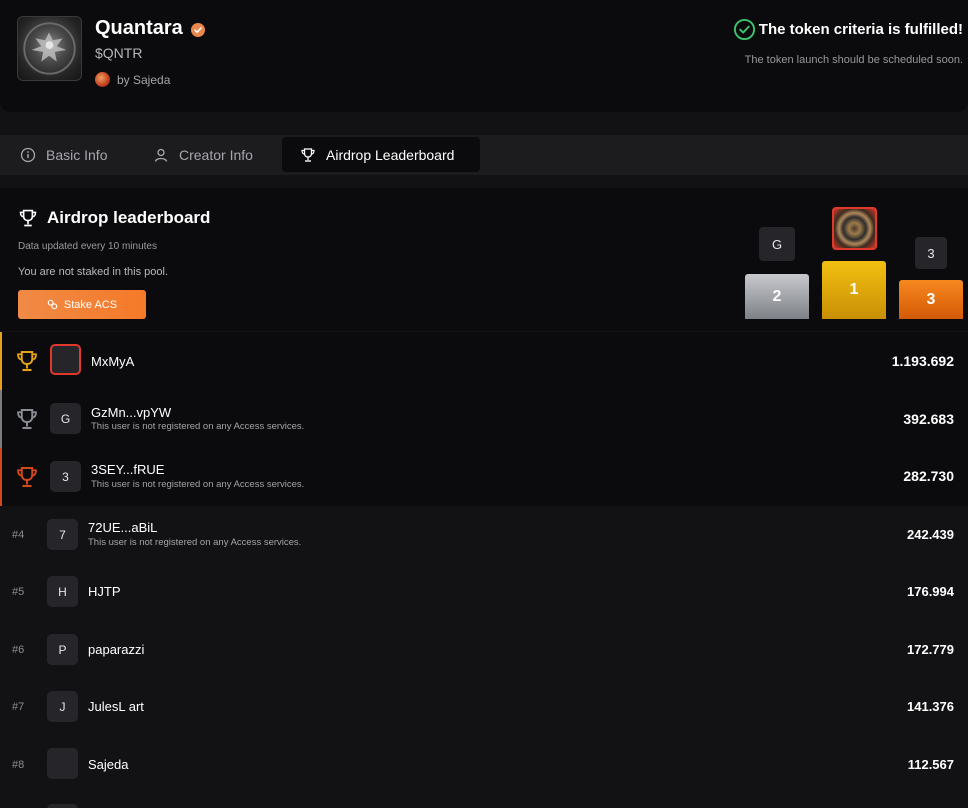  What do you see at coordinates (108, 764) in the screenshot?
I see `user-name: Sajeda` at bounding box center [108, 764].